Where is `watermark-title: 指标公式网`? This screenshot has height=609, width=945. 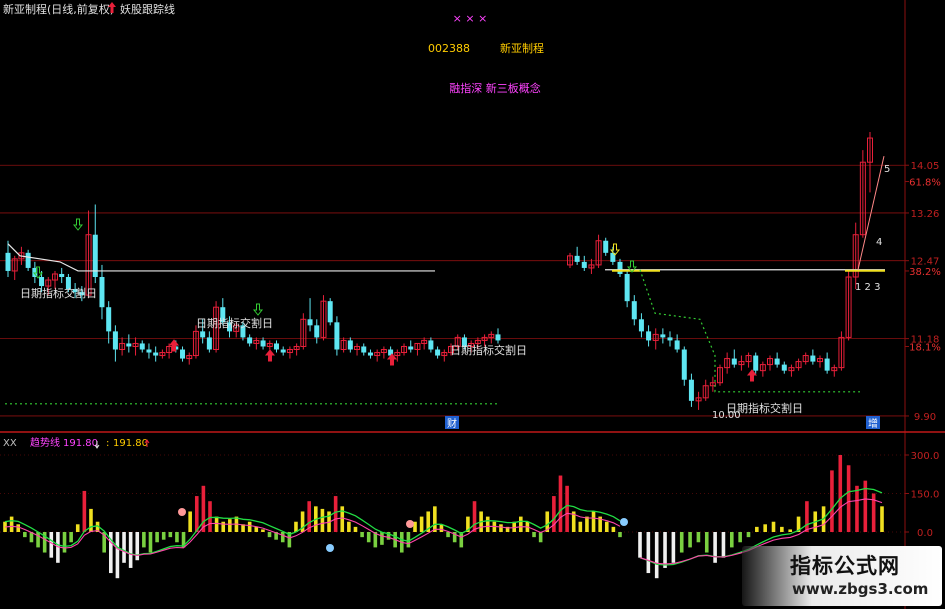
watermark-title: 指标公式网 is located at coordinates (845, 566).